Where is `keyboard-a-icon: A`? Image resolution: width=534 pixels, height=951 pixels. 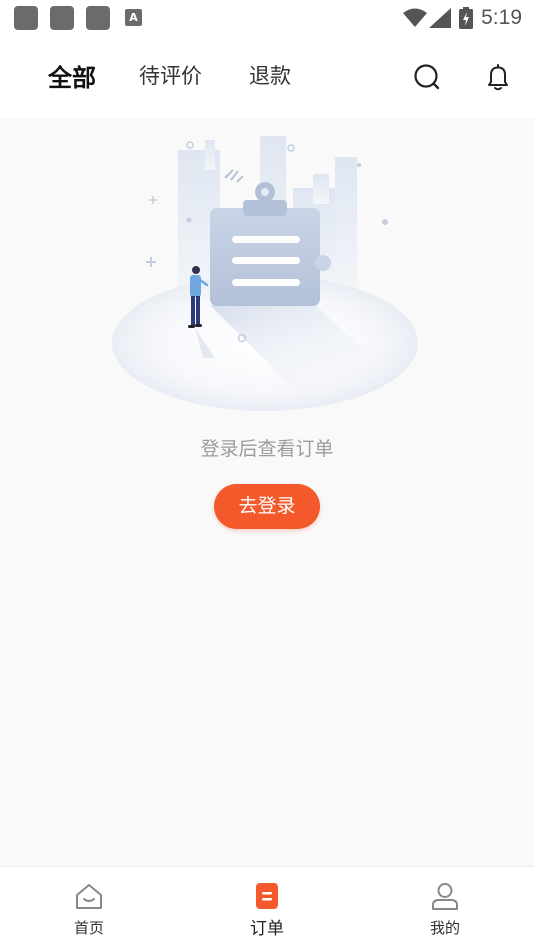
keyboard-a-icon: A is located at coordinates (133, 17).